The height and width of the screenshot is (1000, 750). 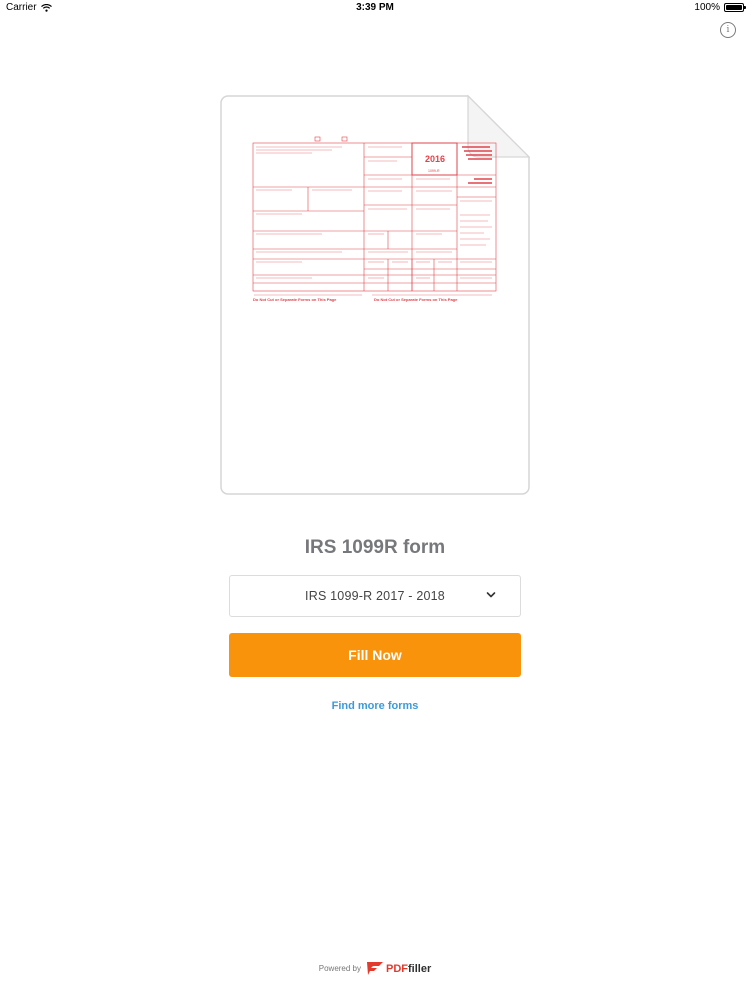 I want to click on chevron-down-icon, so click(x=491, y=595).